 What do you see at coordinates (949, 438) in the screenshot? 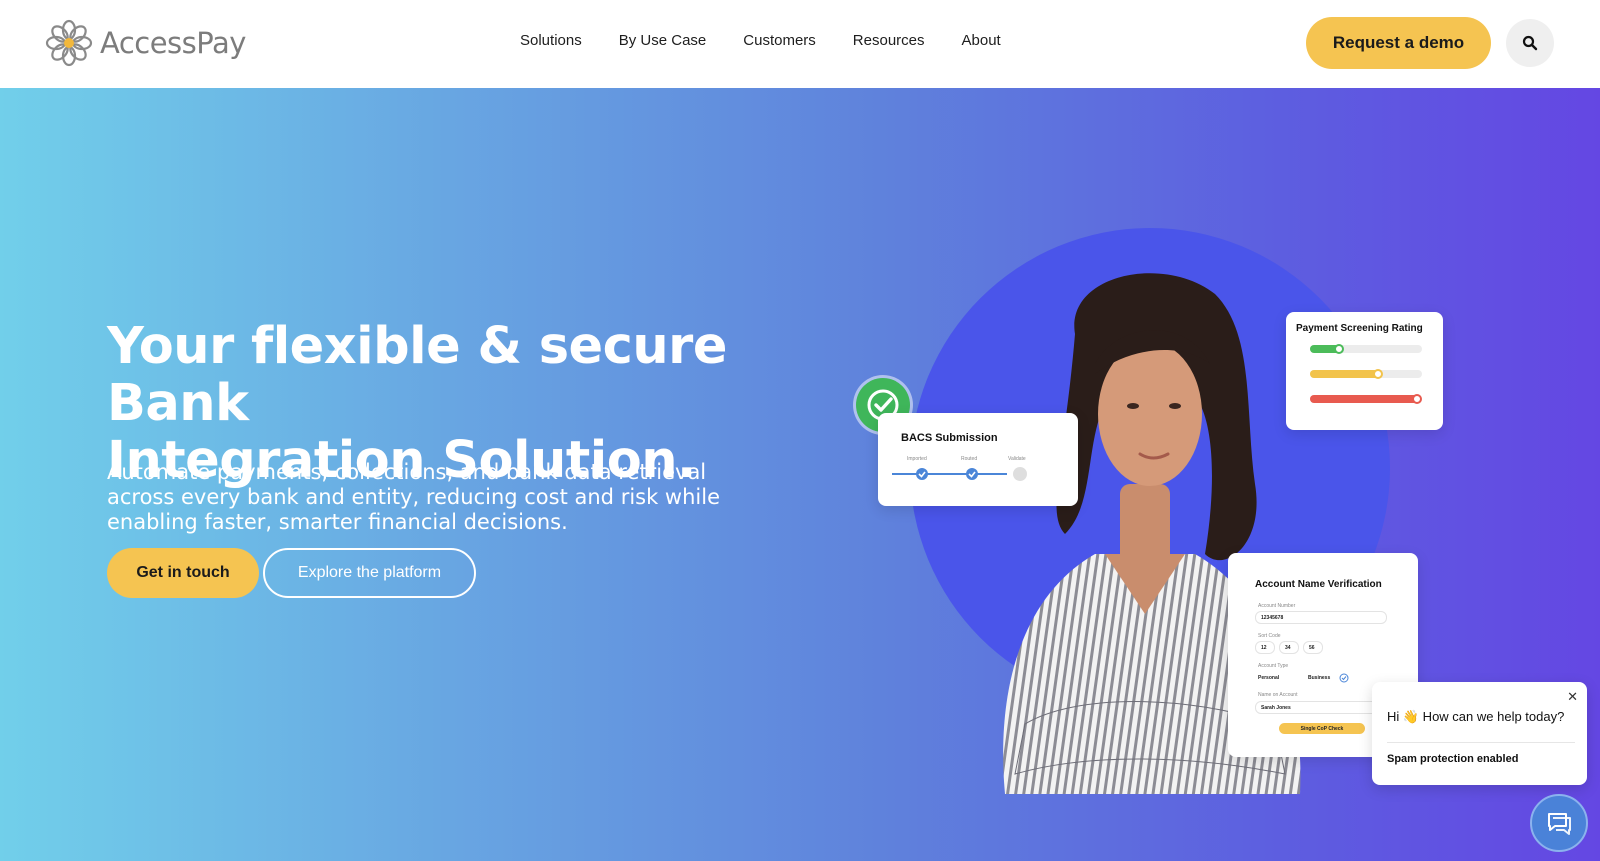
I see `bacs-card-title: BACS Submission` at bounding box center [949, 438].